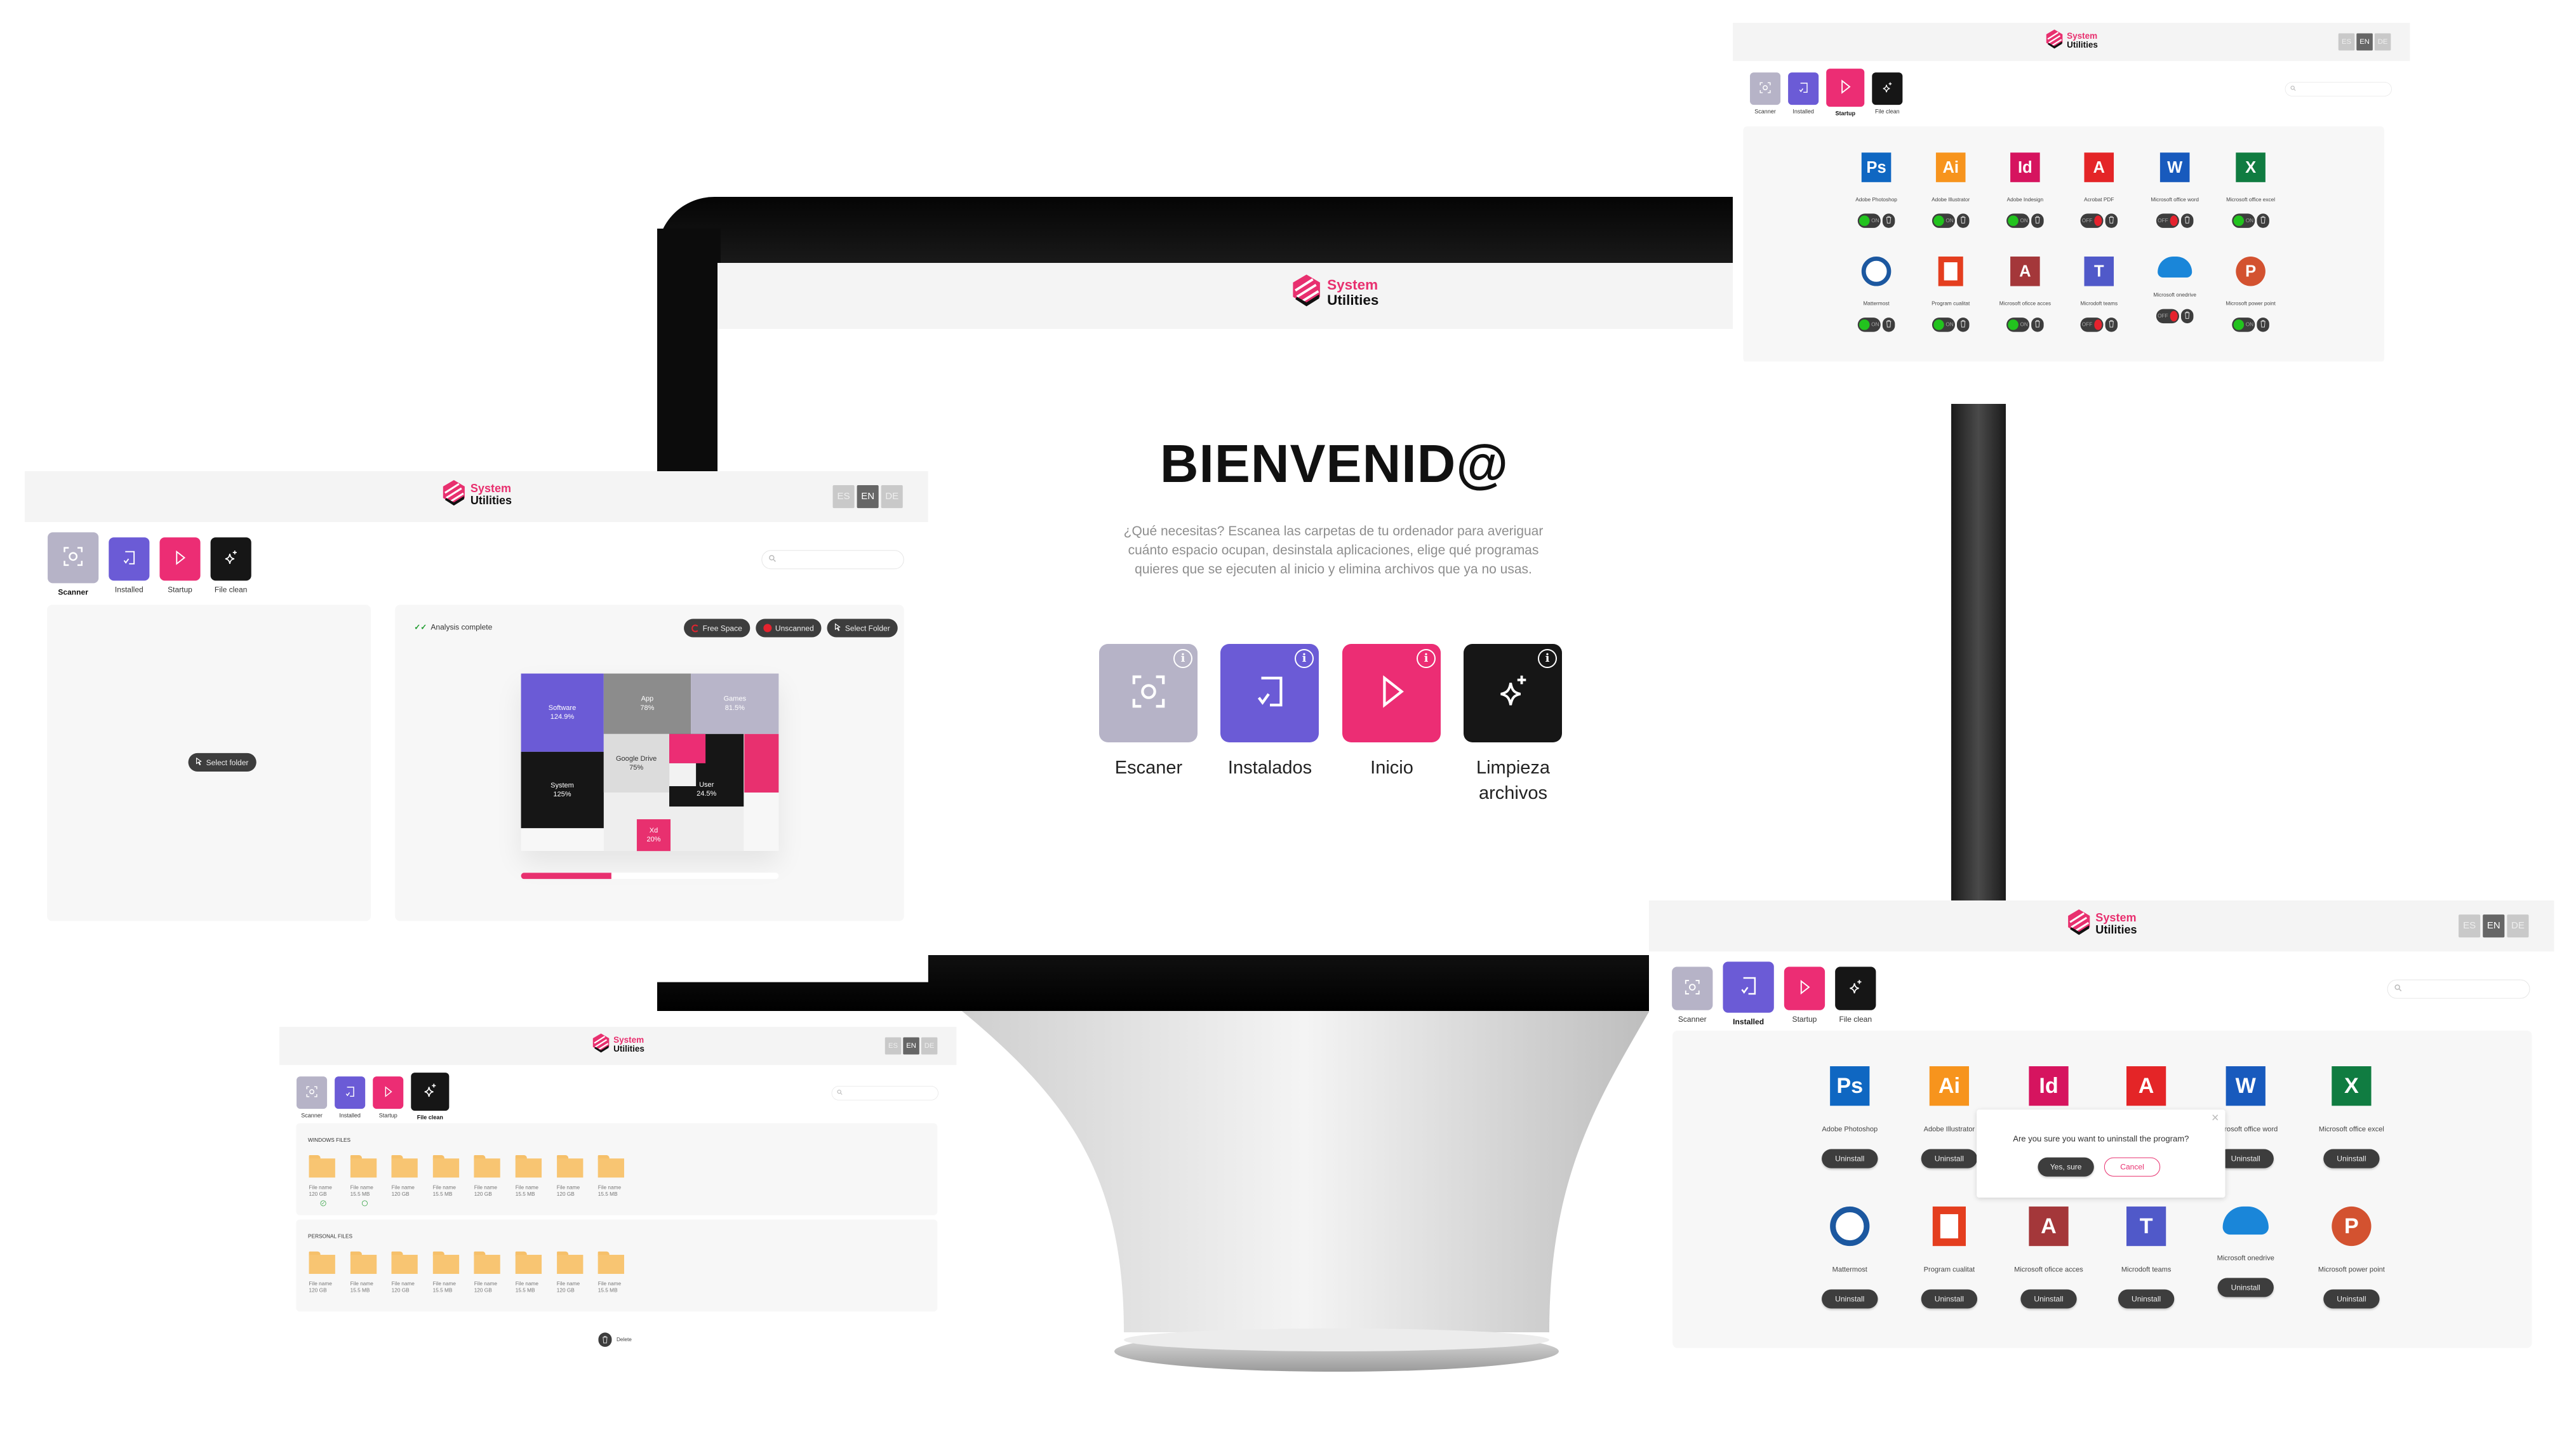 Image resolution: width=2576 pixels, height=1432 pixels. Describe the element at coordinates (647, 703) in the screenshot. I see `treemap-tile: App 78%` at that location.